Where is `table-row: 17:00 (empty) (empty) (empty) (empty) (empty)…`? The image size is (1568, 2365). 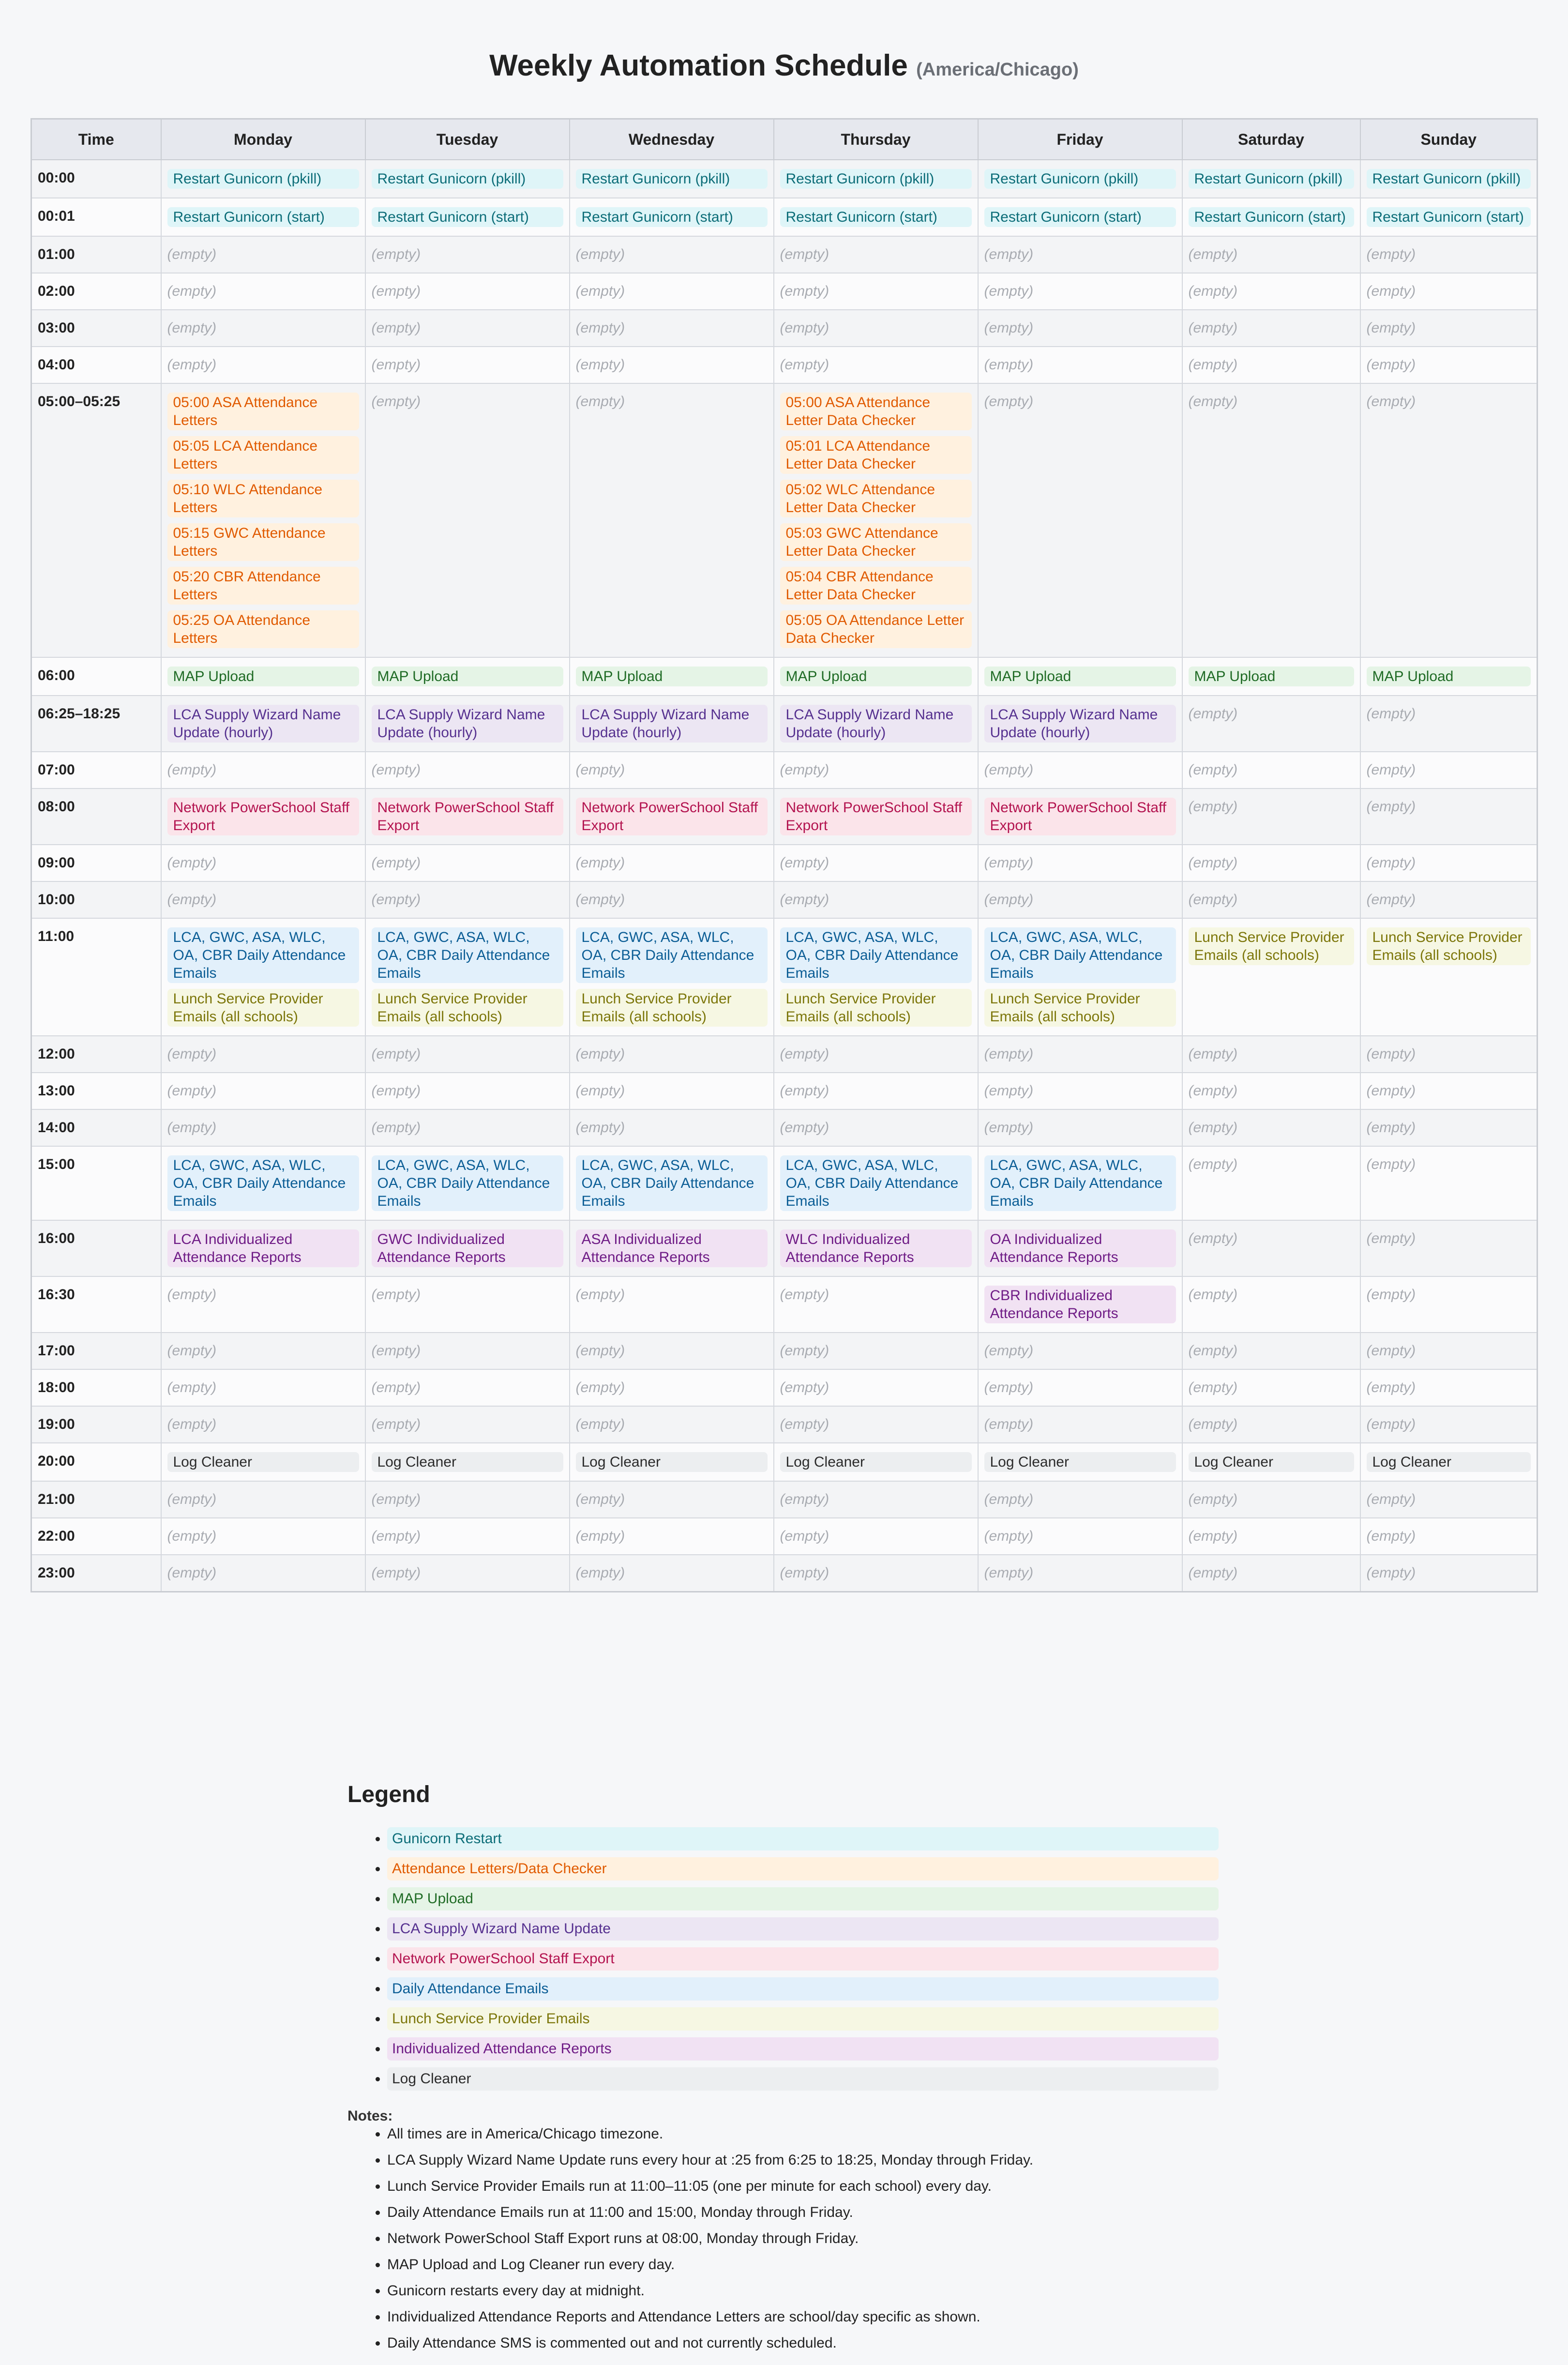 table-row: 17:00 (empty) (empty) (empty) (empty) (empty)… is located at coordinates (784, 1351).